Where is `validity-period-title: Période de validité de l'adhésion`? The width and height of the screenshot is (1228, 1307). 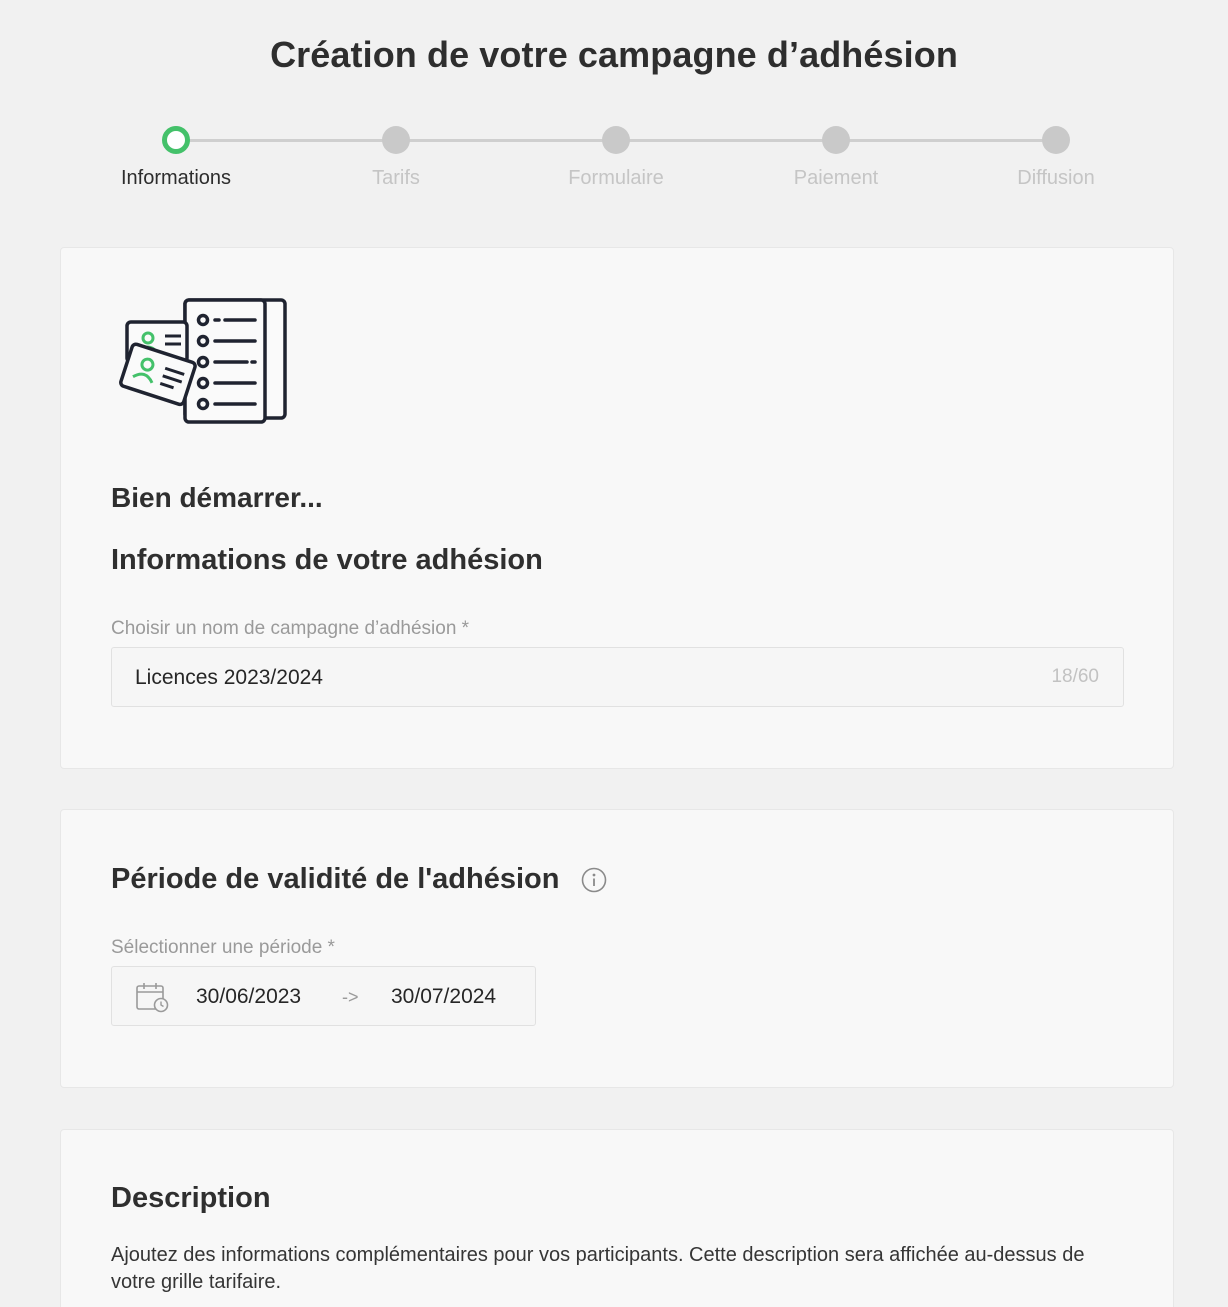 validity-period-title: Période de validité de l'adhésion is located at coordinates (335, 879).